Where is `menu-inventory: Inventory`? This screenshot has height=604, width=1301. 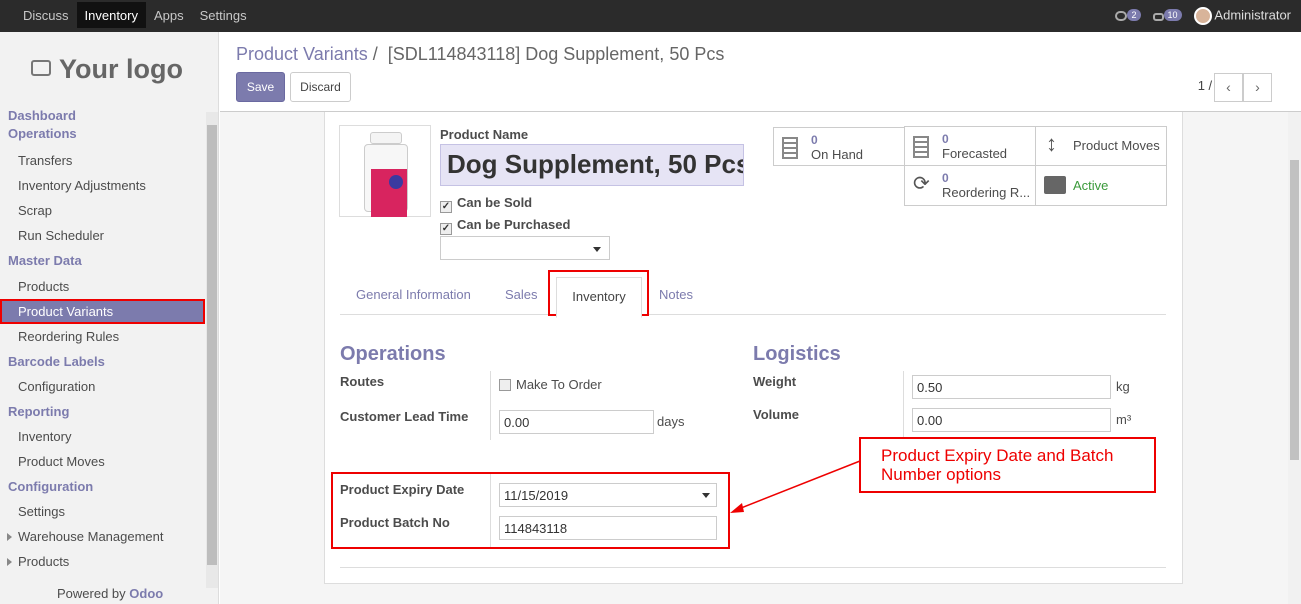 menu-inventory: Inventory is located at coordinates (111, 15).